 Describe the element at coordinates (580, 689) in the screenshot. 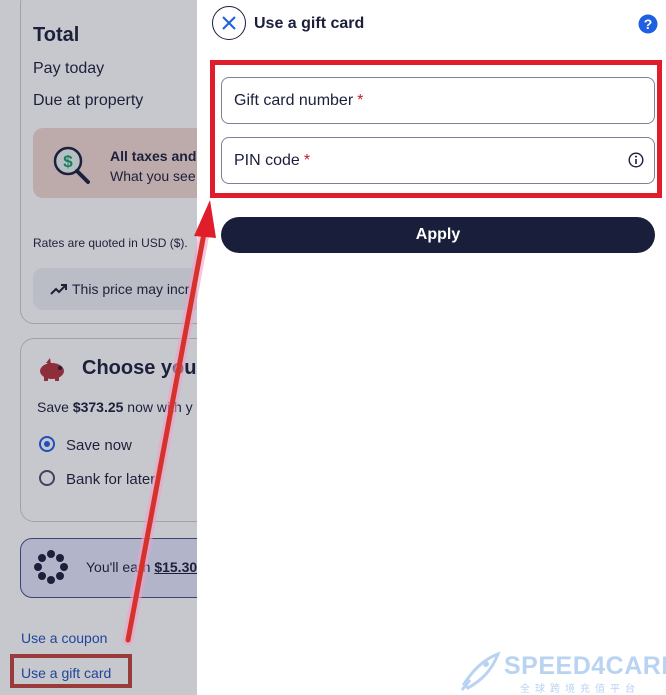

I see `watermark-subtitle: 全球跨境充值平台` at that location.